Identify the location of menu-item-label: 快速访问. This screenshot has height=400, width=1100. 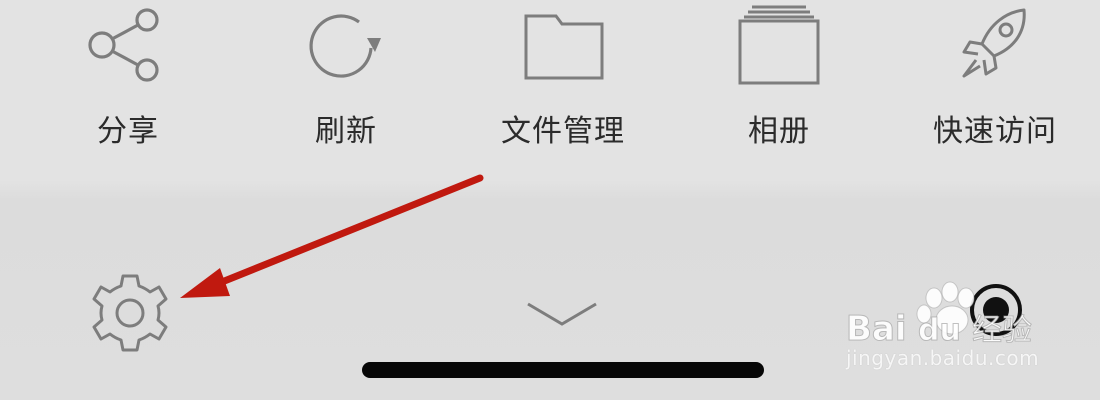
(995, 131).